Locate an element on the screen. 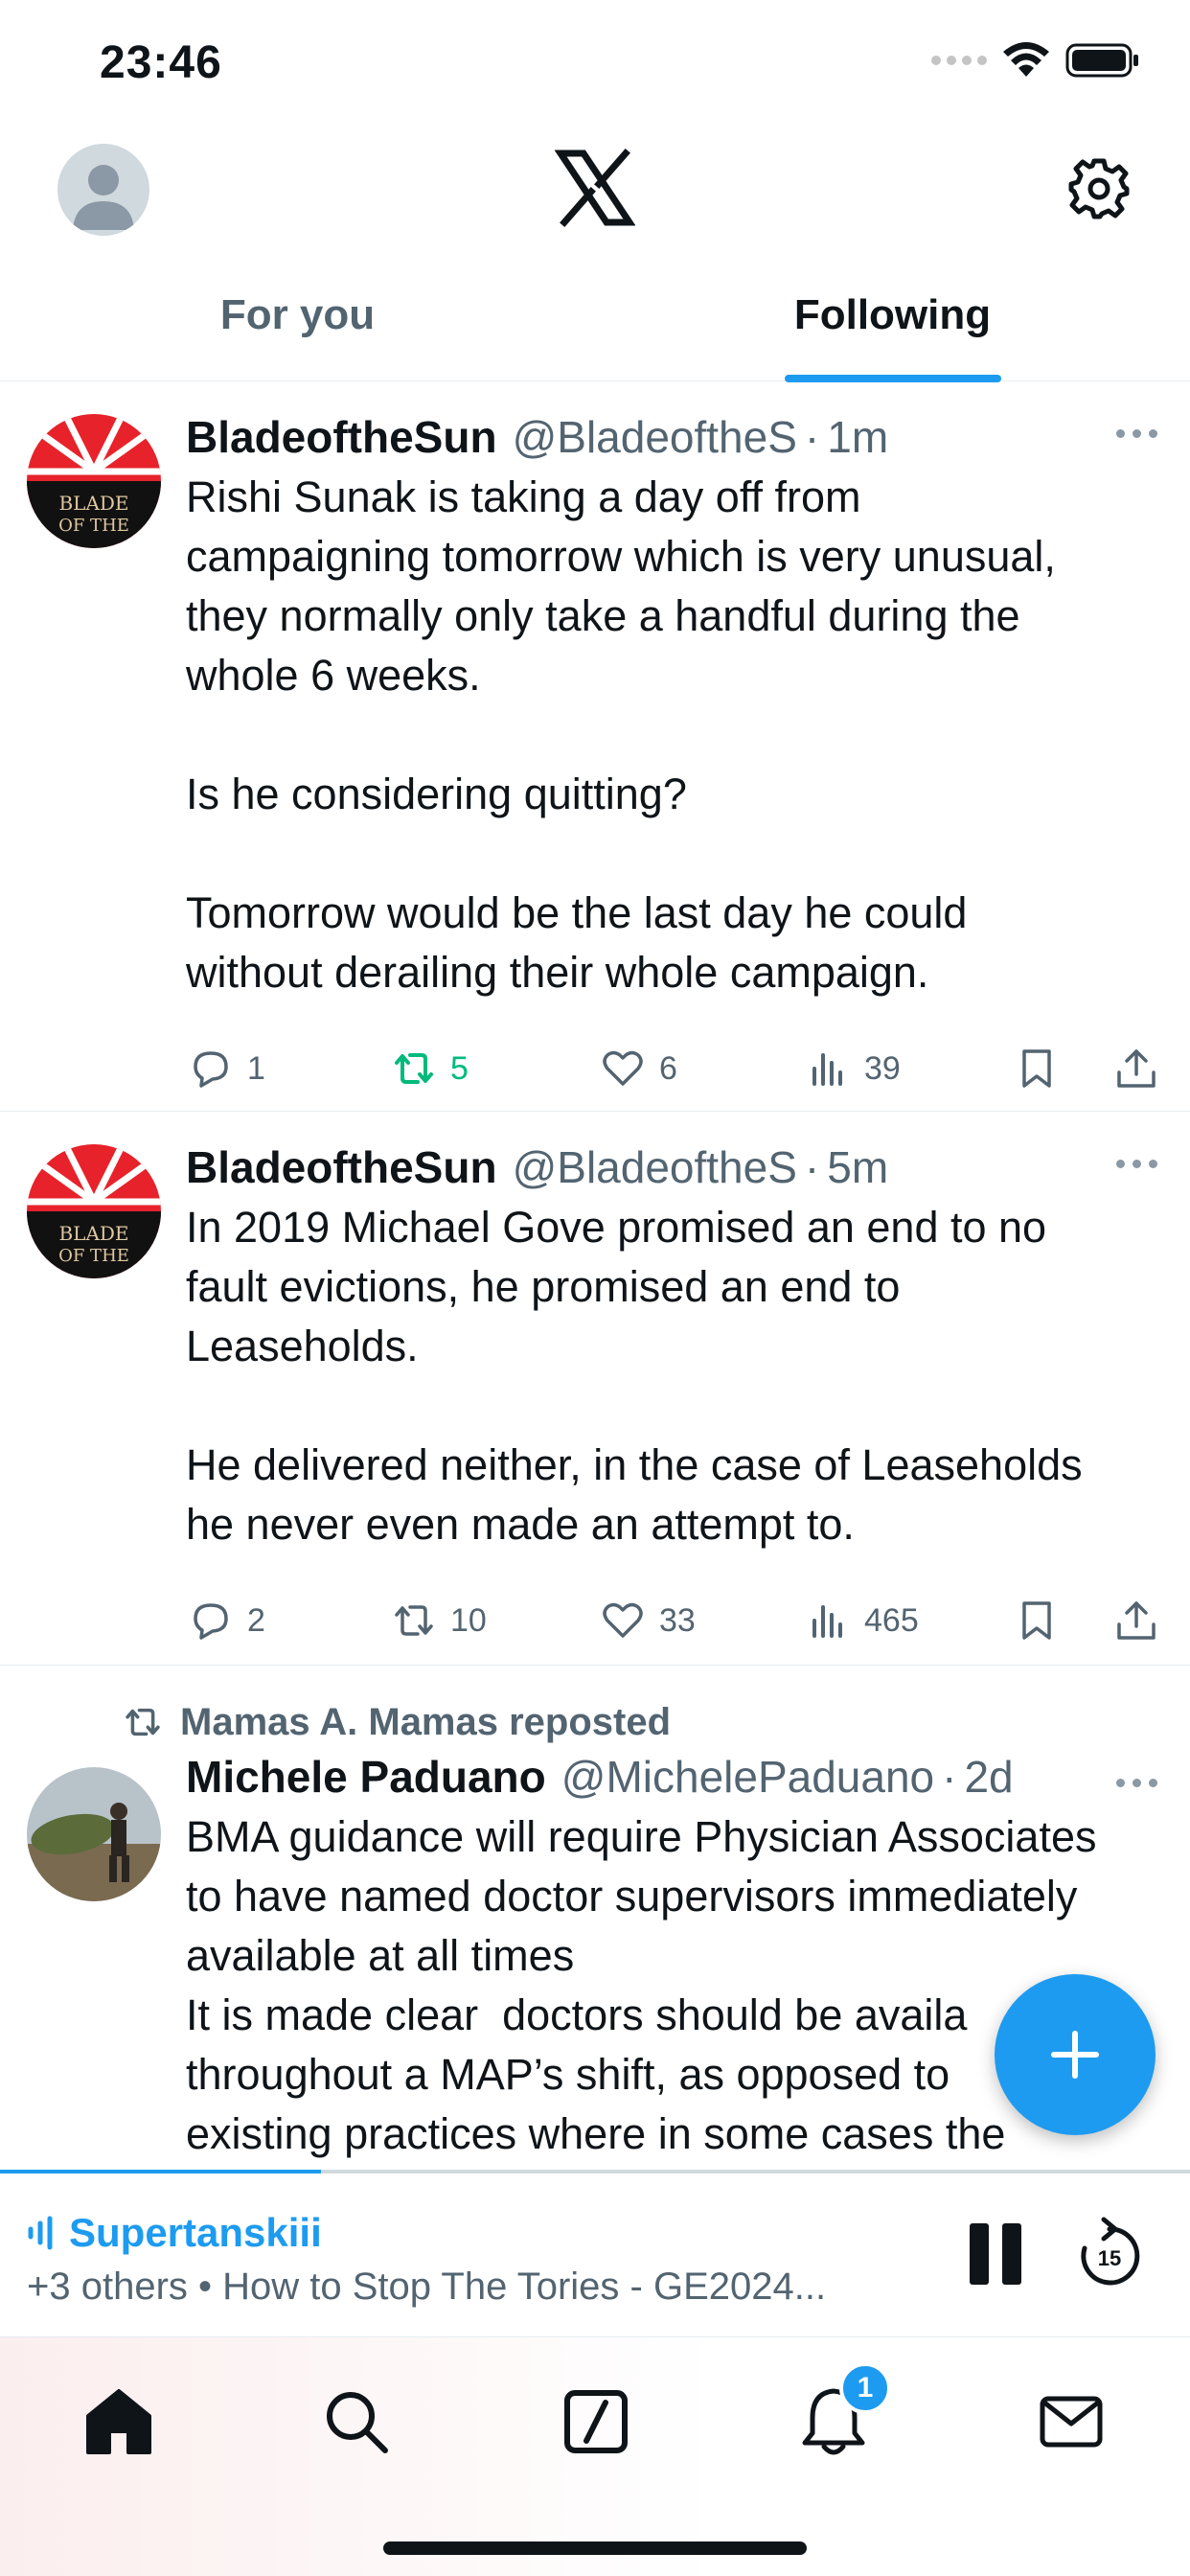  tweet-time: 1m is located at coordinates (858, 437).